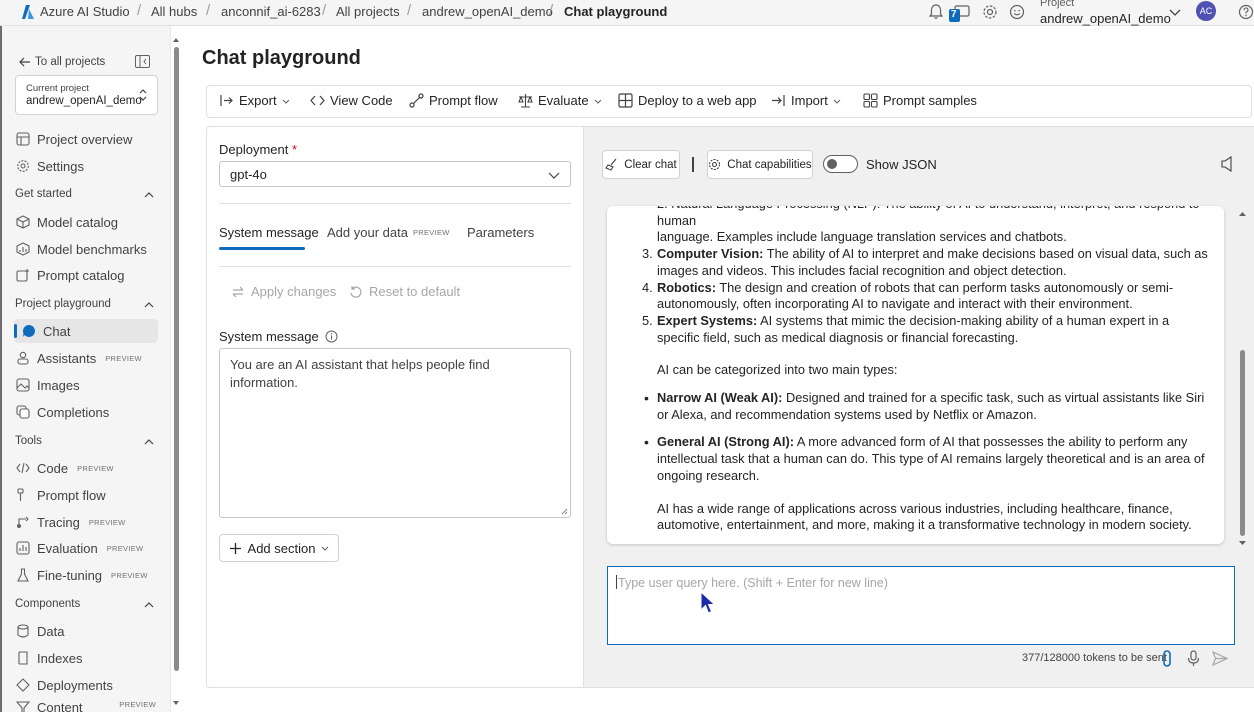 The height and width of the screenshot is (712, 1254). What do you see at coordinates (70, 62) in the screenshot?
I see `back-to-projects-link: To all projects` at bounding box center [70, 62].